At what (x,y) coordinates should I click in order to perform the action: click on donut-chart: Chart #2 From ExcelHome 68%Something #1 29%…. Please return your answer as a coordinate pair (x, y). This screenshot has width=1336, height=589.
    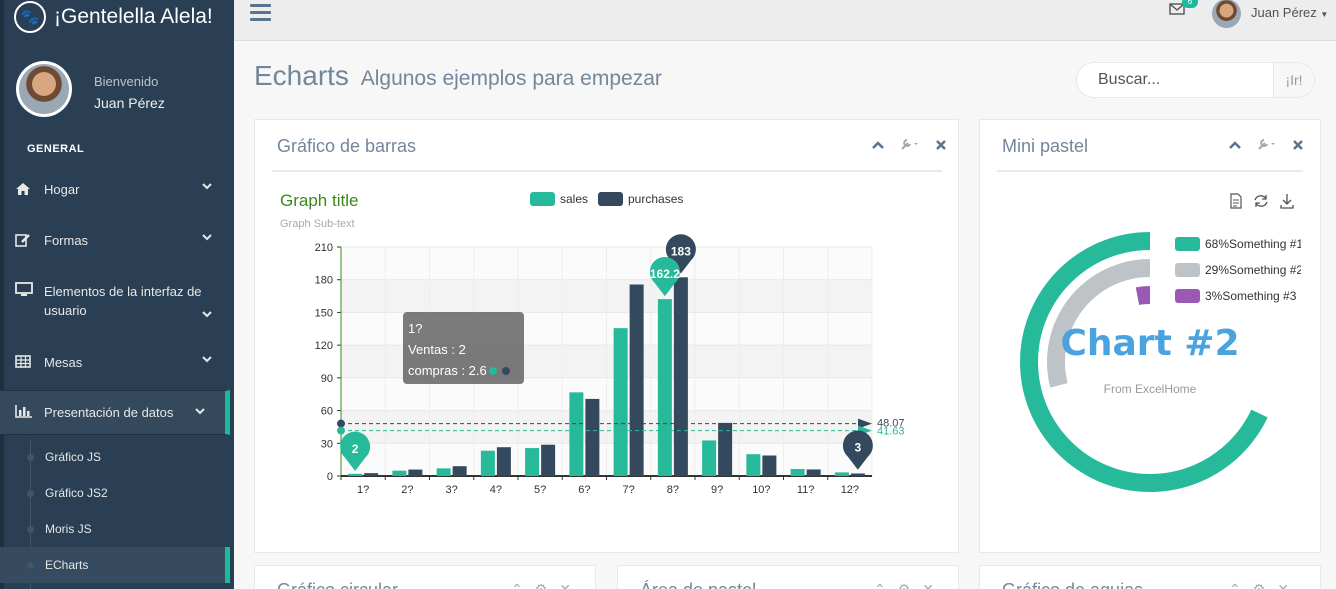
    Looking at the image, I should click on (1161, 362).